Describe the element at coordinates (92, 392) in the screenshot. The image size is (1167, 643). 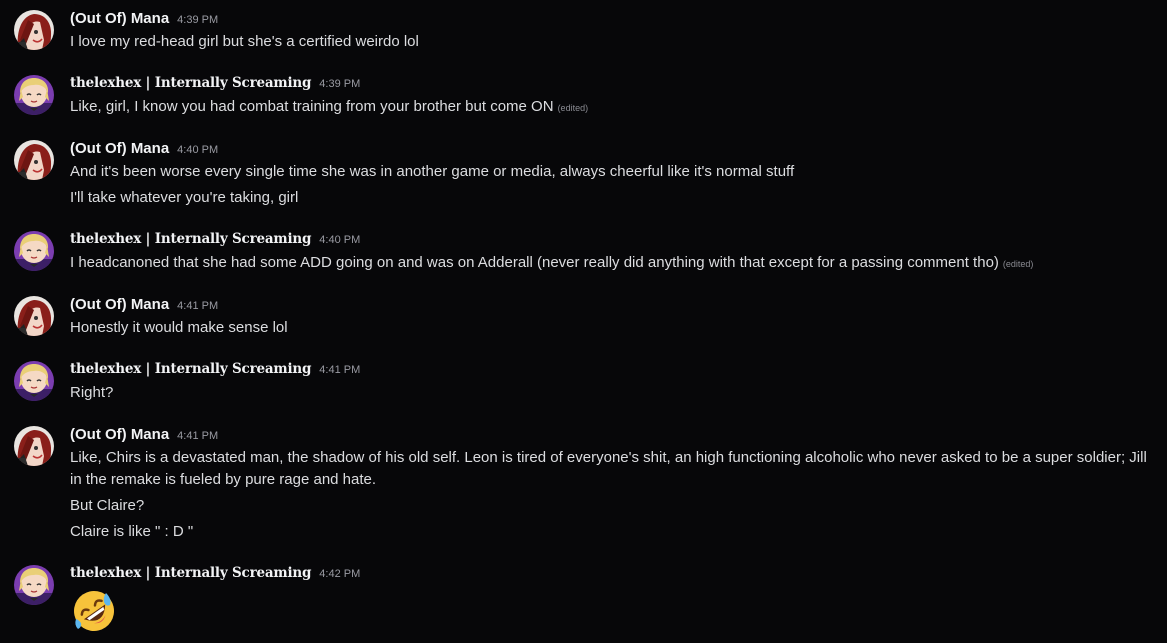
I see `message-text: Right?` at that location.